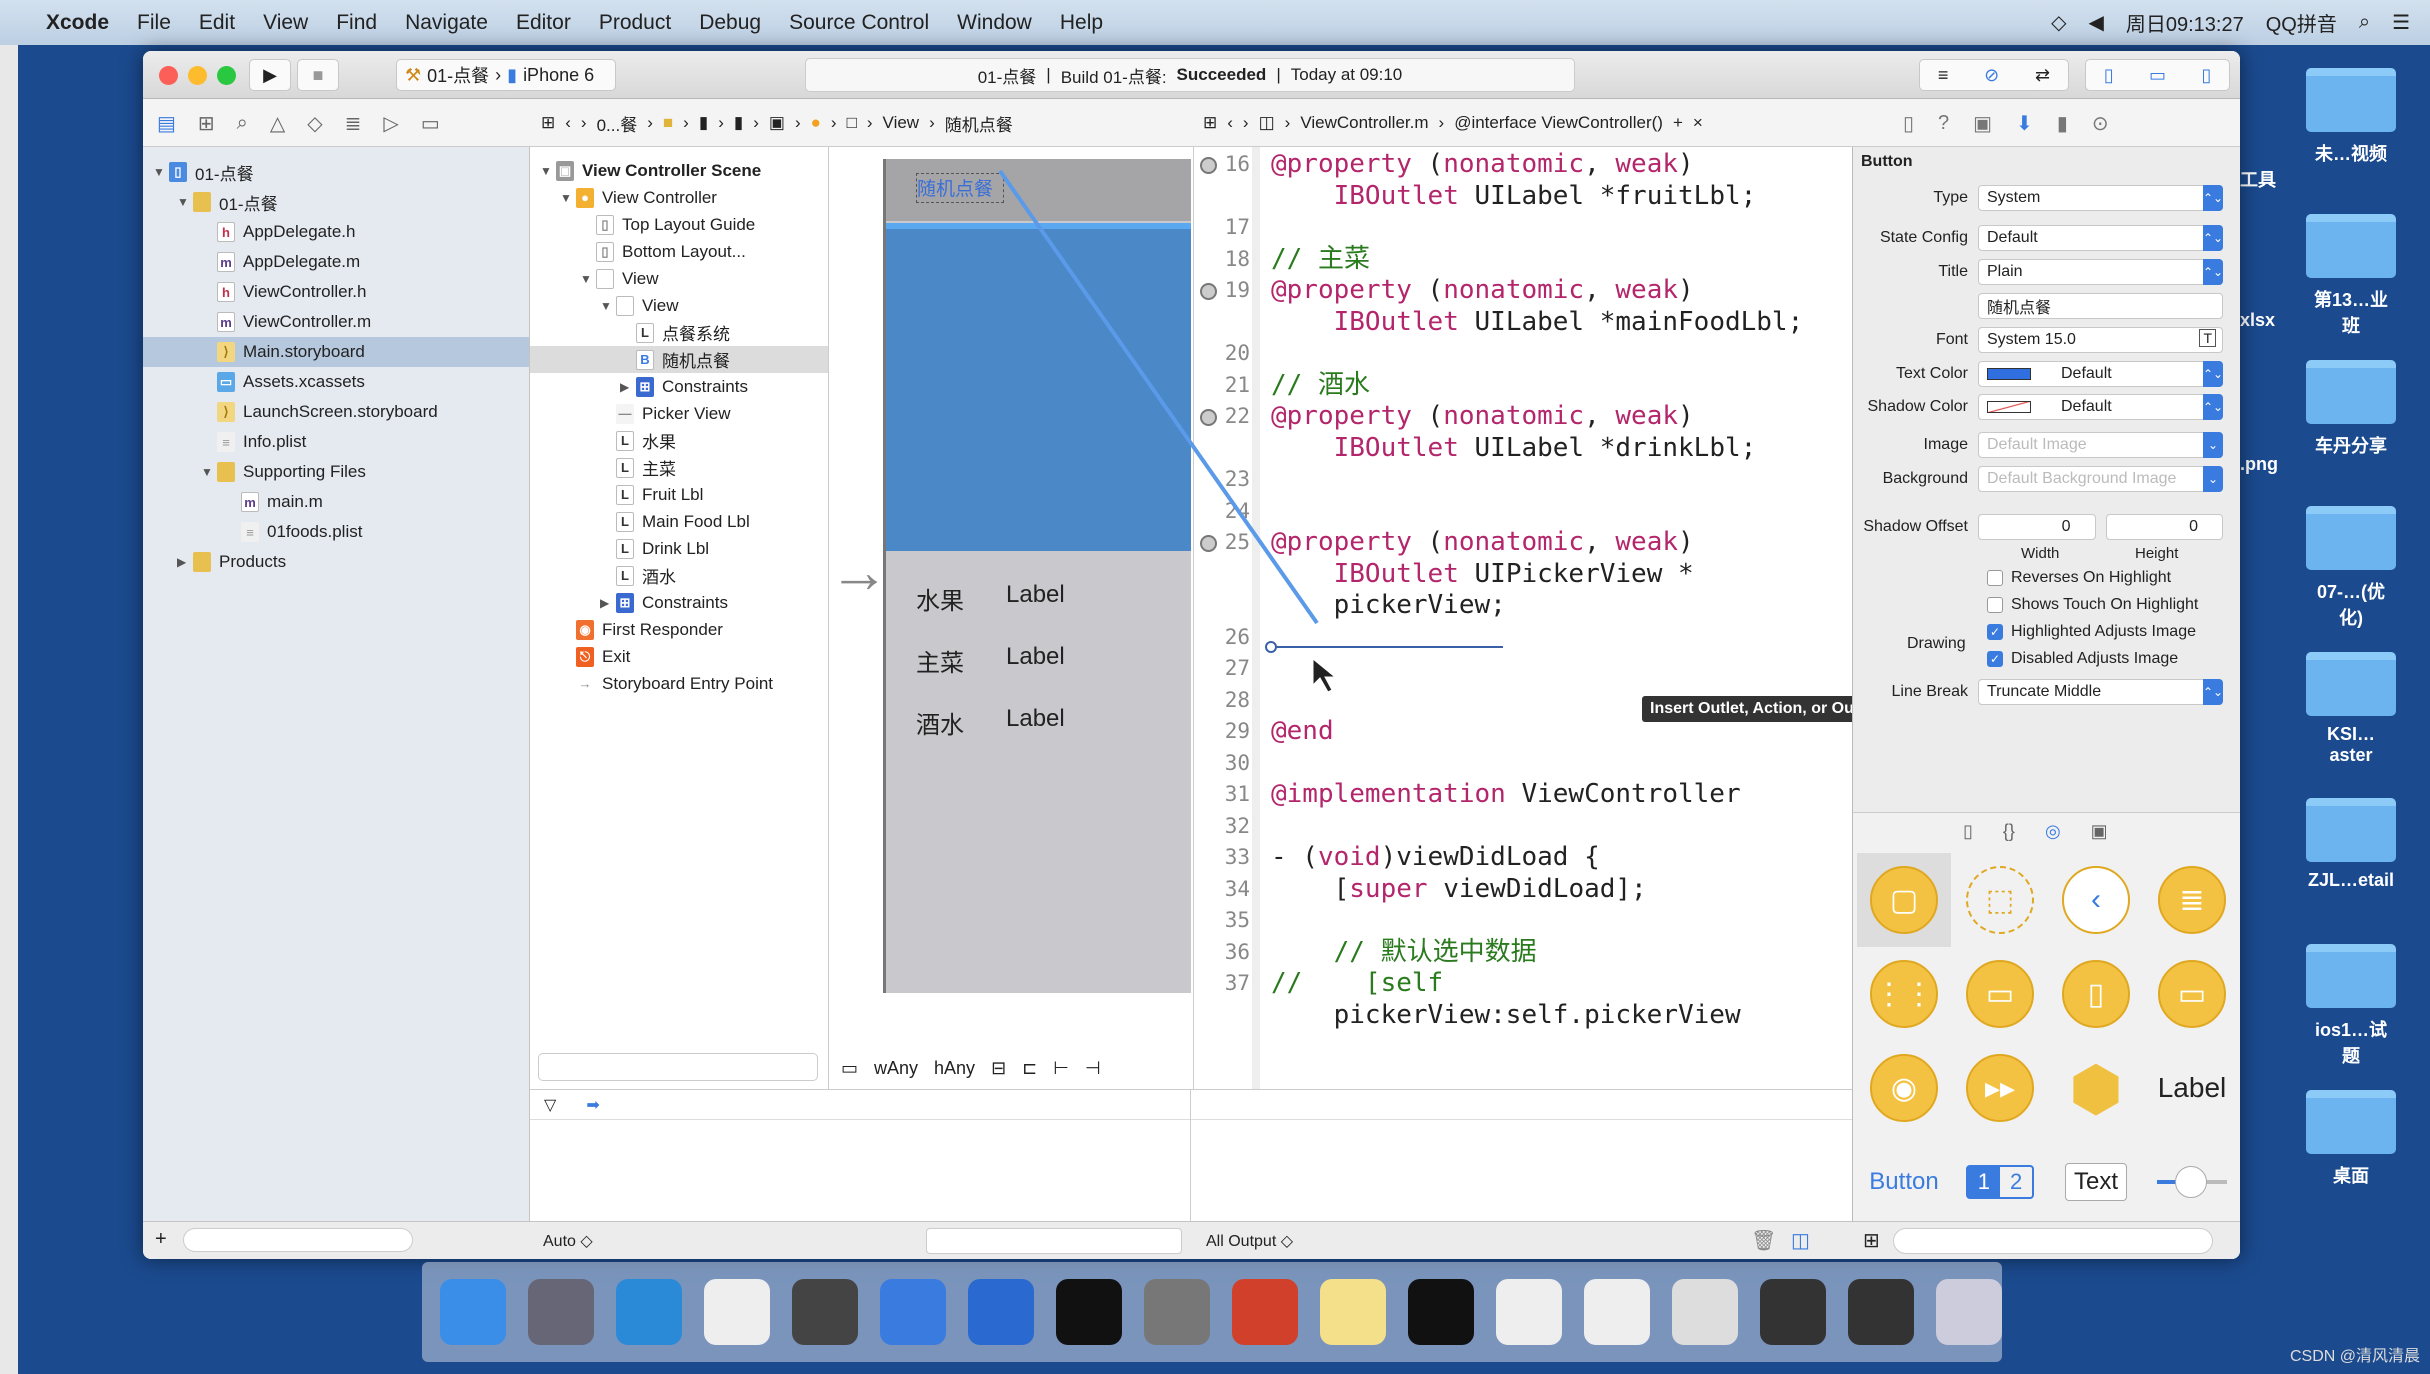  I want to click on variables-scope-select: Auto ◇, so click(568, 1241).